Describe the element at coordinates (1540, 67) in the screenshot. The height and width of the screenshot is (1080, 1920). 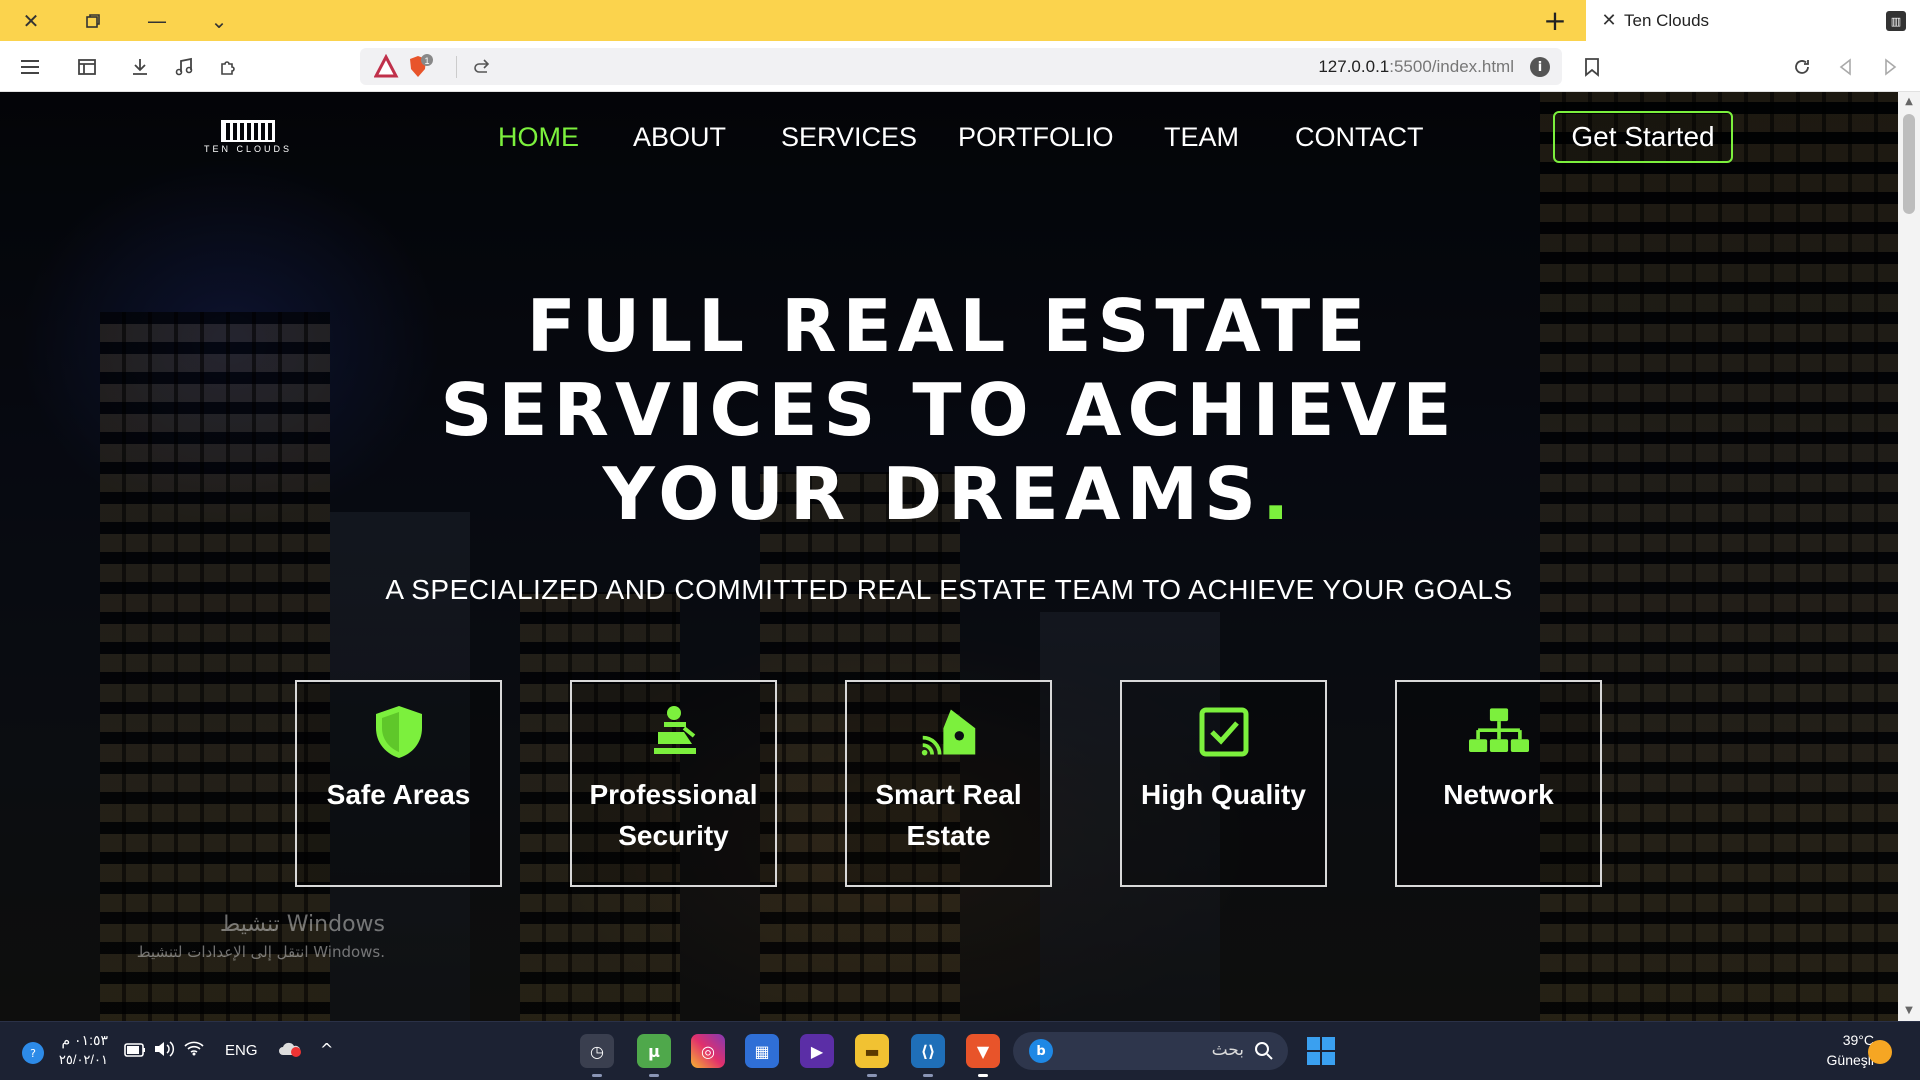
I see `info-icon: i` at that location.